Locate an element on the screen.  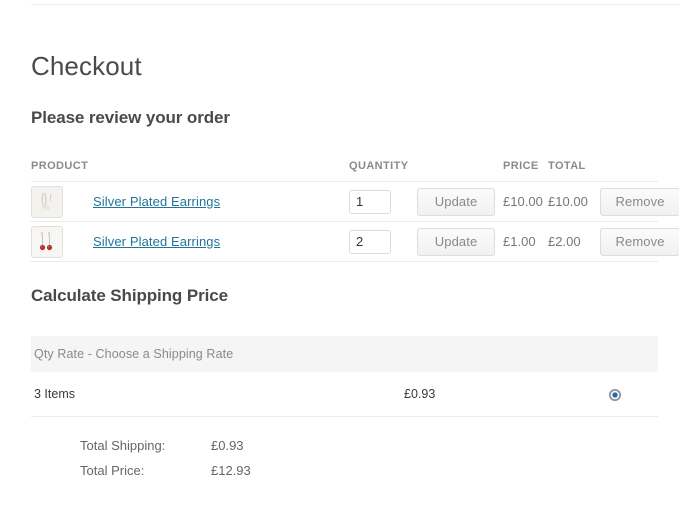
shipping-heading: Calculate Shipping Price is located at coordinates (129, 295).